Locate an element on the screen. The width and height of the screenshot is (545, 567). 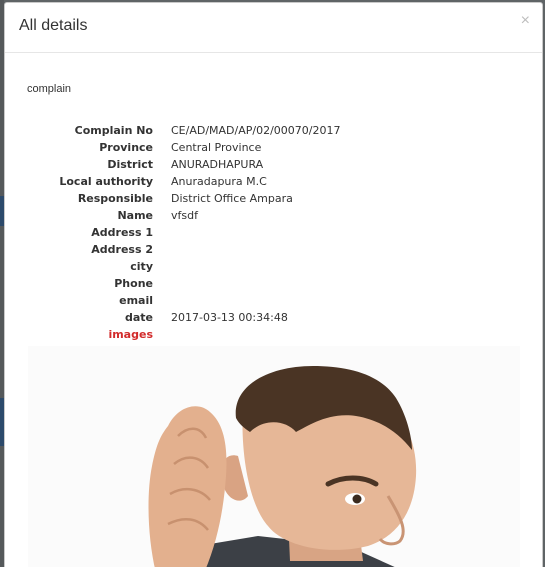
detail-row: Responsible District Office Ampara is located at coordinates (184, 198).